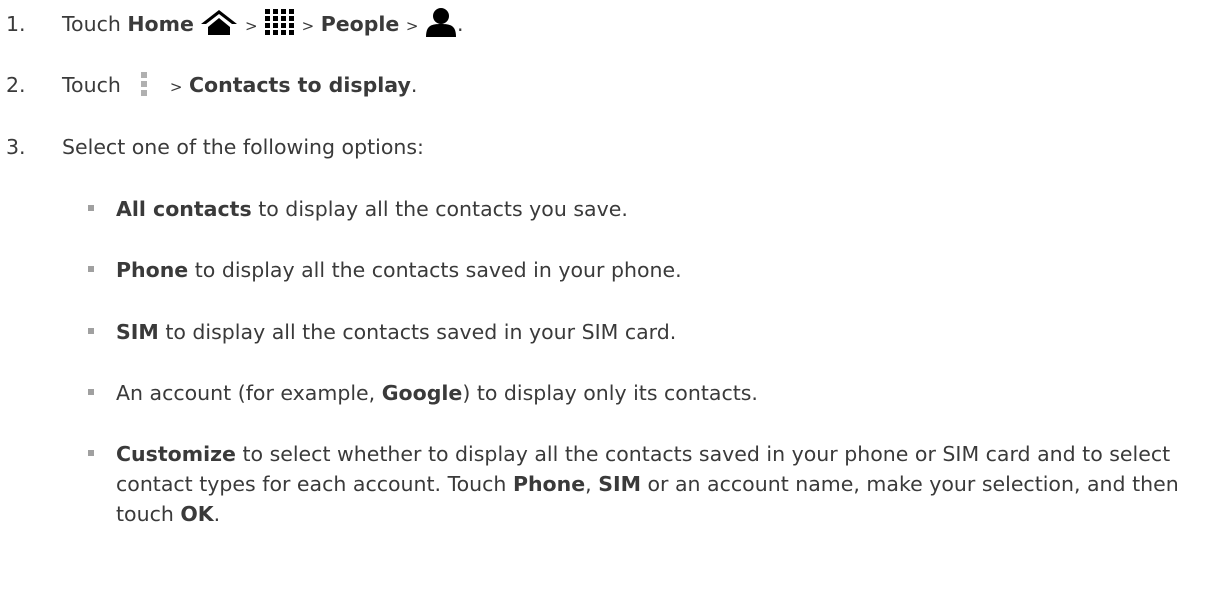 The image size is (1219, 592). Describe the element at coordinates (441, 22) in the screenshot. I see `person-icon` at that location.